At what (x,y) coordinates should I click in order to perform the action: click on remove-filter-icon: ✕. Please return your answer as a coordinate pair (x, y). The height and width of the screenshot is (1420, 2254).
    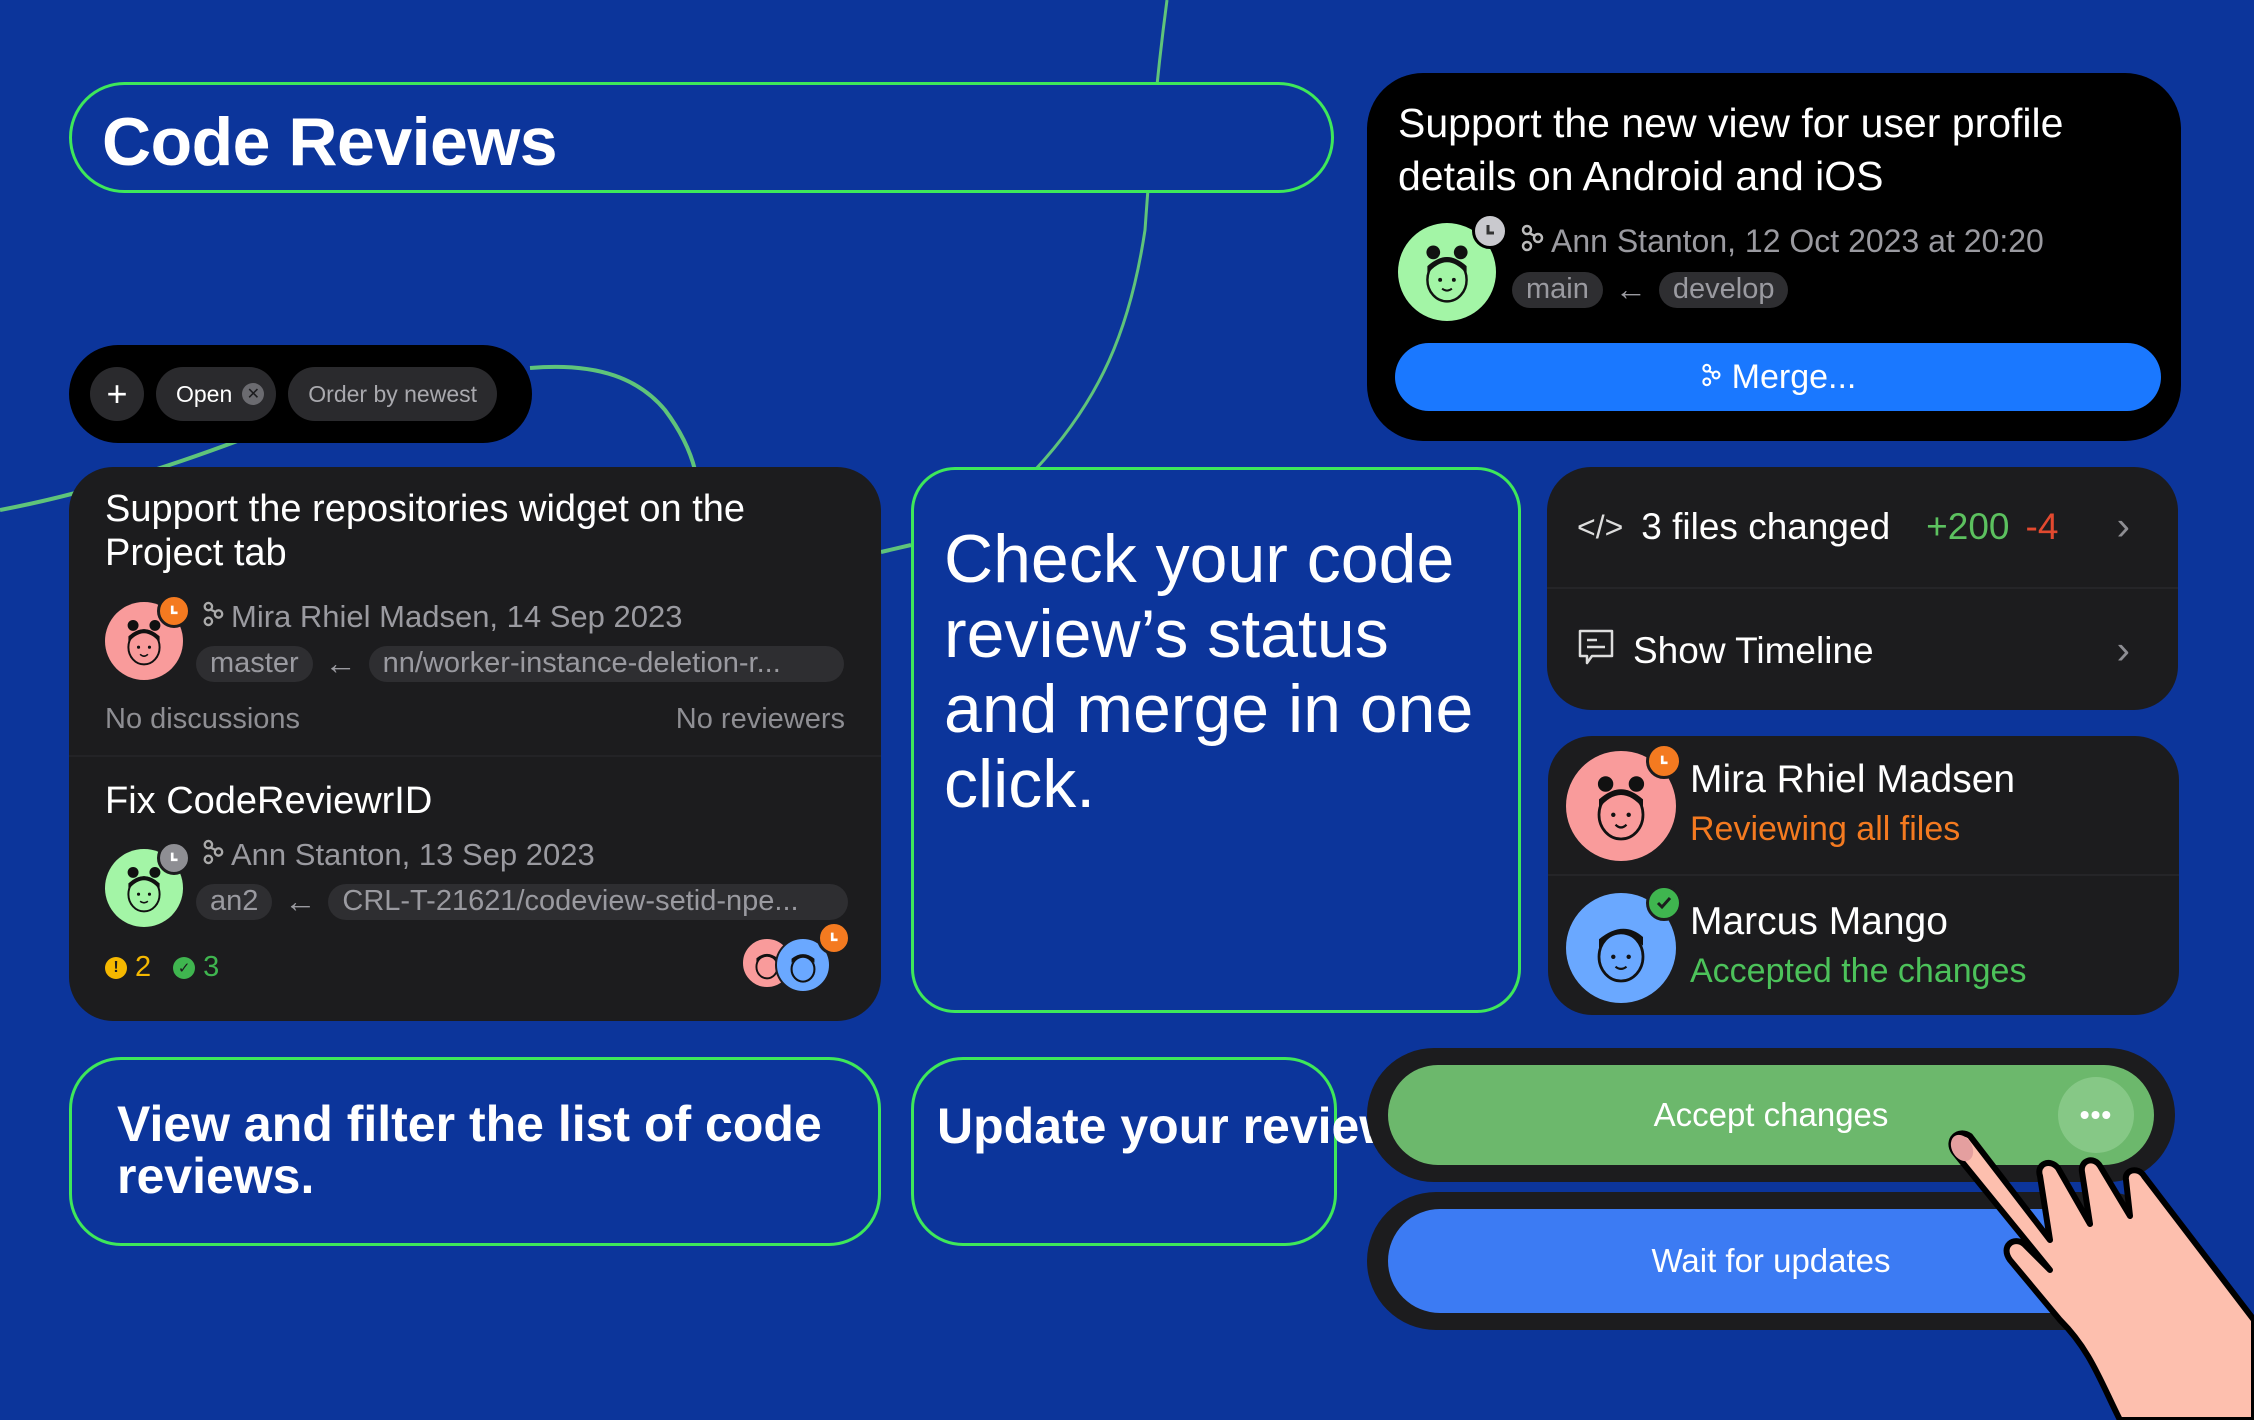
    Looking at the image, I should click on (253, 394).